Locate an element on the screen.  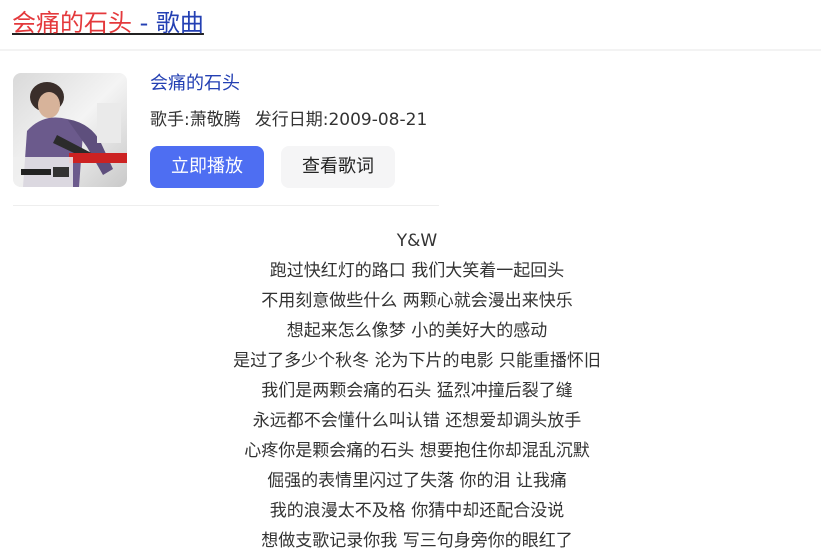
lyric-line: 我们是两颗会痛的石头 猛烈冲撞后裂了缝 is located at coordinates (417, 391).